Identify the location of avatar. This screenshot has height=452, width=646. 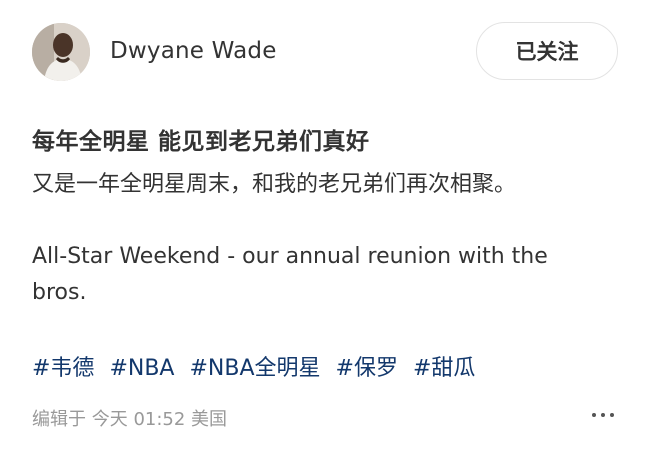
(61, 52).